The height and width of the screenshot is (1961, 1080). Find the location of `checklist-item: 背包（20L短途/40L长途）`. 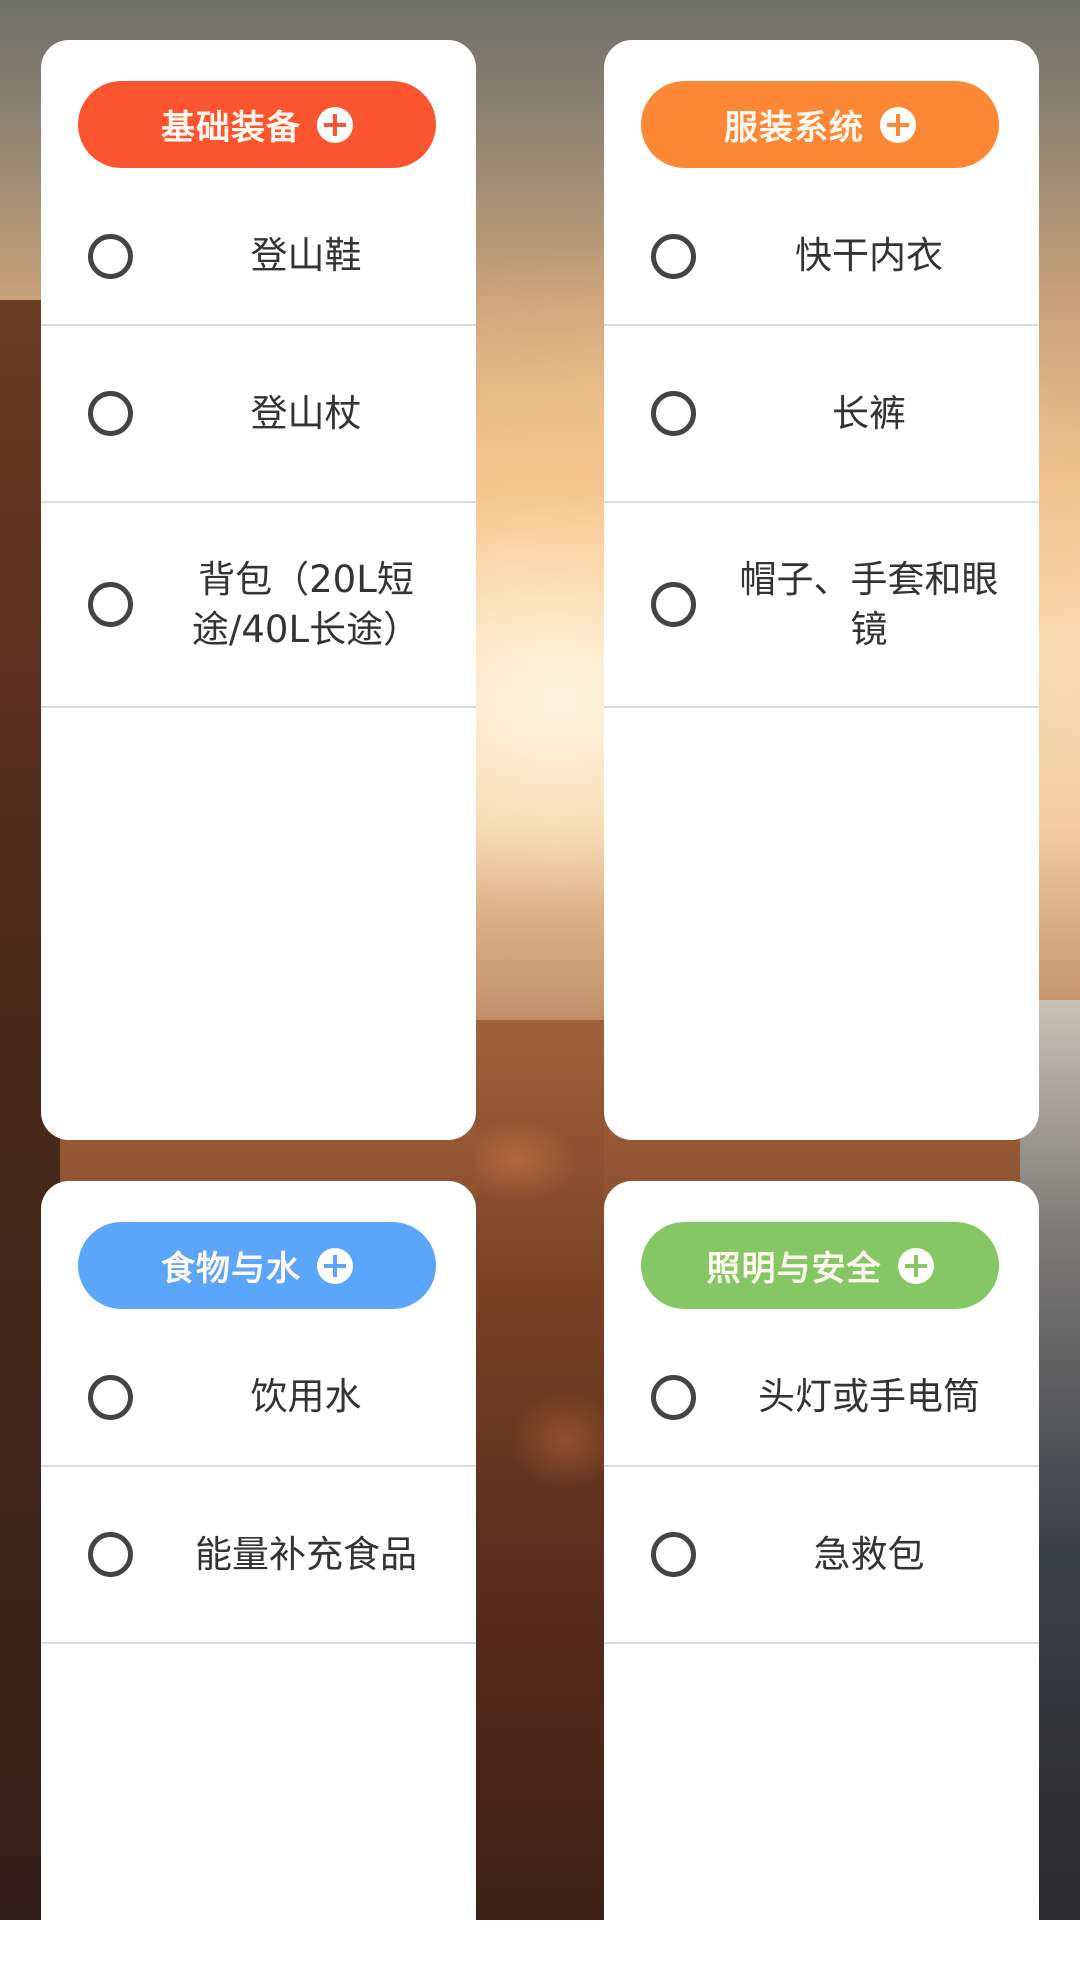

checklist-item: 背包（20L短途/40L长途） is located at coordinates (258, 605).